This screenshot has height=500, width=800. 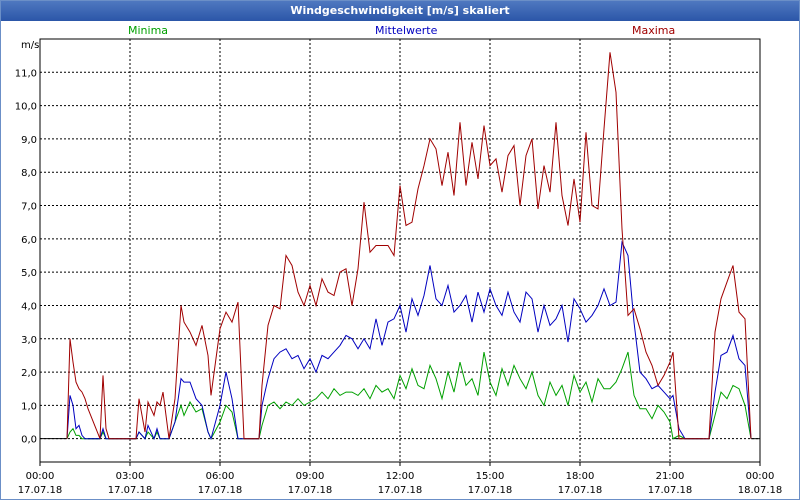 What do you see at coordinates (580, 476) in the screenshot?
I see `x-tick-time: 18:00` at bounding box center [580, 476].